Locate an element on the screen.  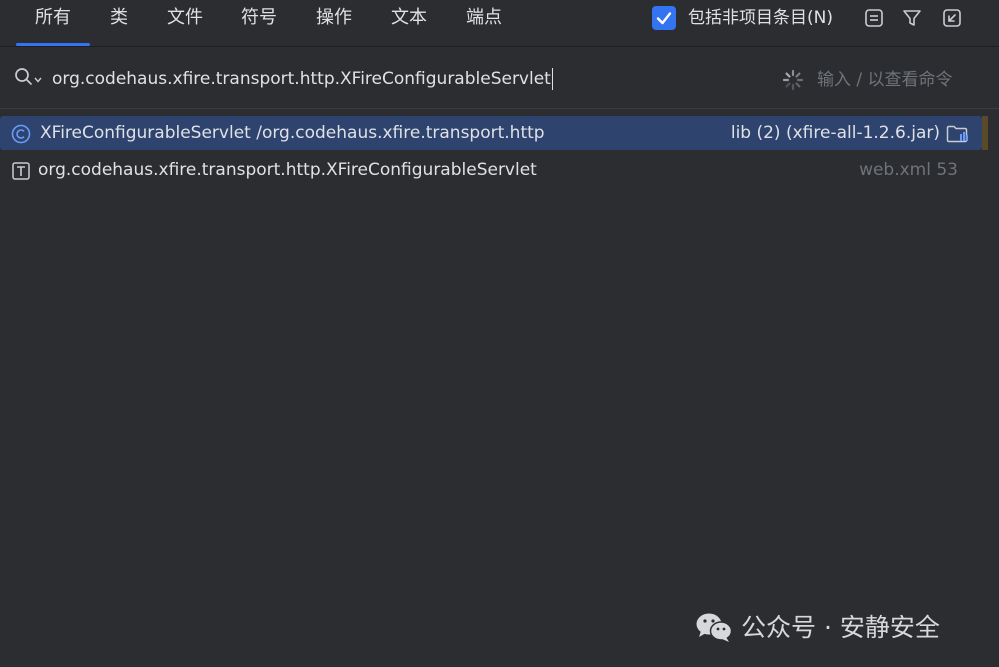
text-caret is located at coordinates (552, 79).